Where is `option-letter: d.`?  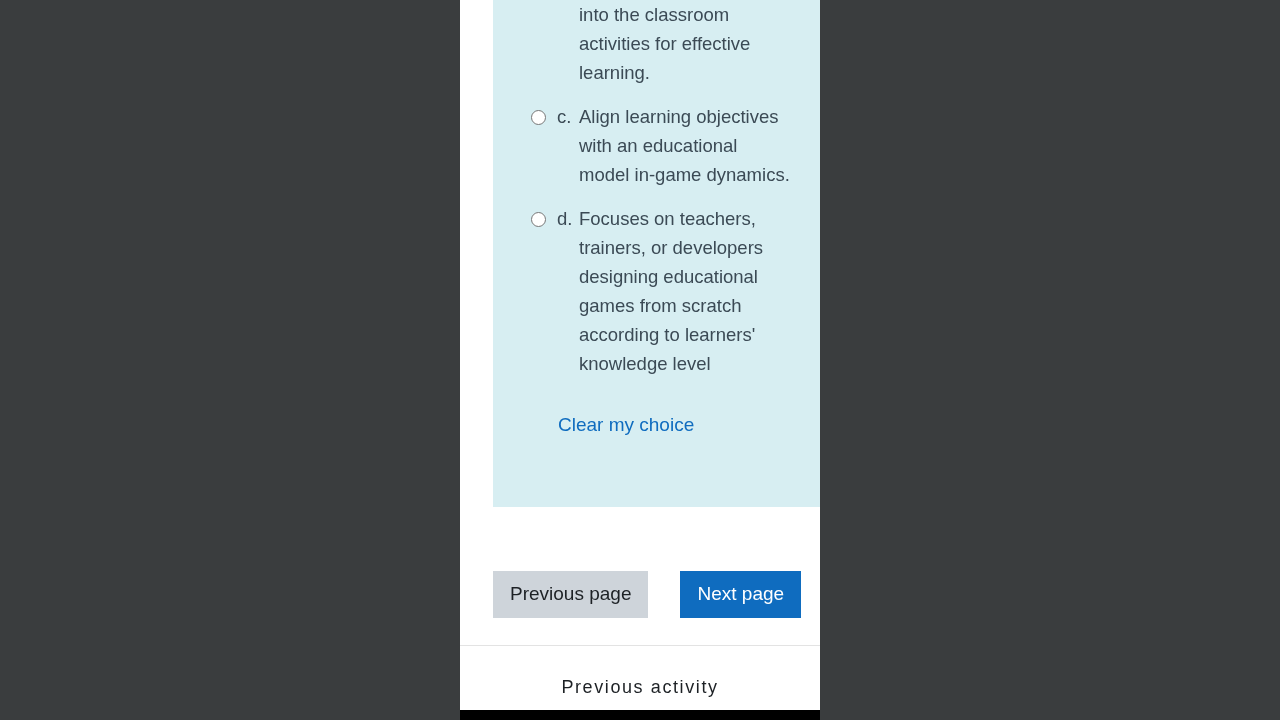 option-letter: d. is located at coordinates (565, 219).